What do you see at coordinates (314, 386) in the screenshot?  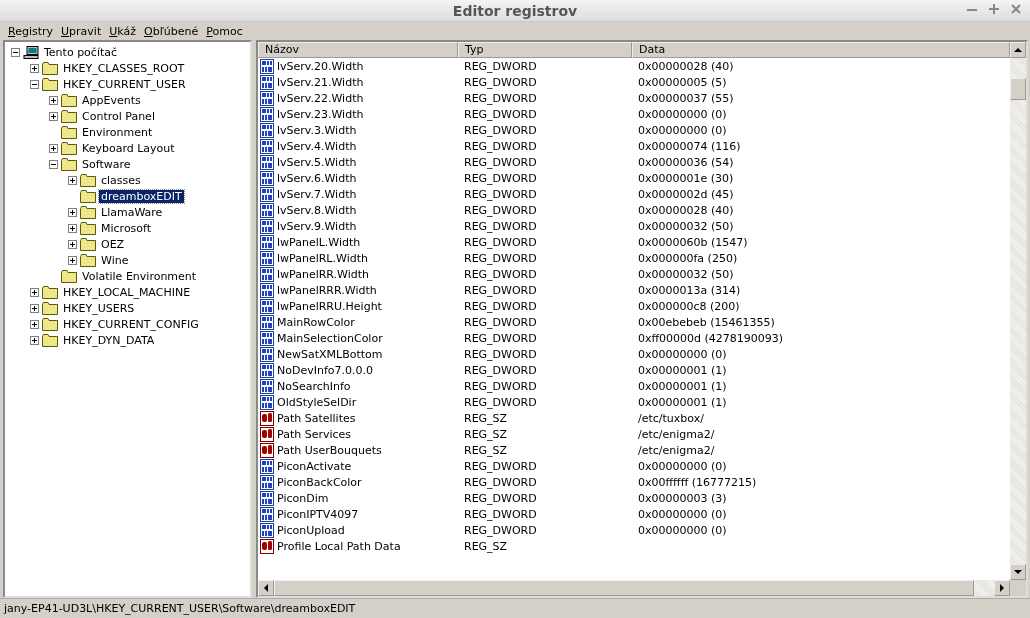 I see `value-name: NoSearchInfo` at bounding box center [314, 386].